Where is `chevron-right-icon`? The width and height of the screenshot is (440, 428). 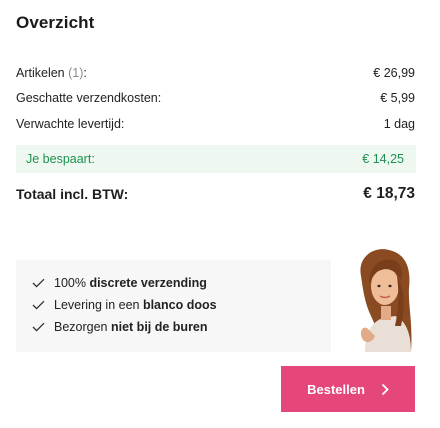 chevron-right-icon is located at coordinates (385, 389).